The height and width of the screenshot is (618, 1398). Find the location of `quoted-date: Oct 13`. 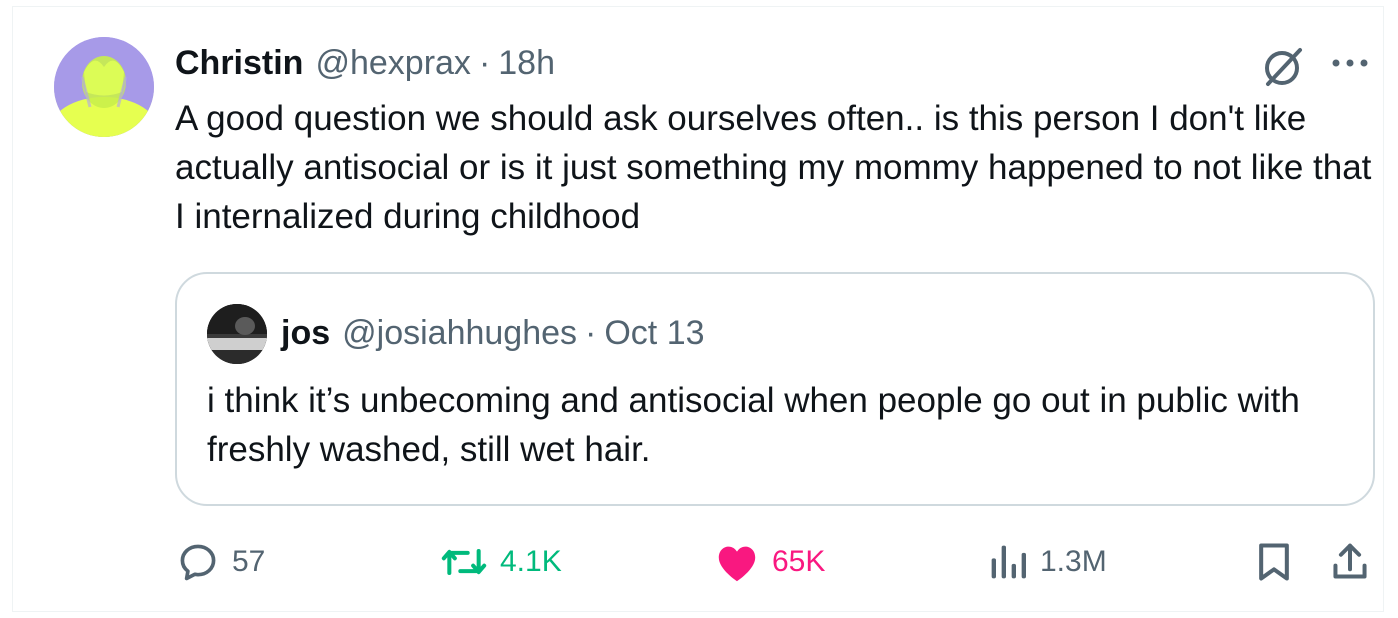

quoted-date: Oct 13 is located at coordinates (654, 333).